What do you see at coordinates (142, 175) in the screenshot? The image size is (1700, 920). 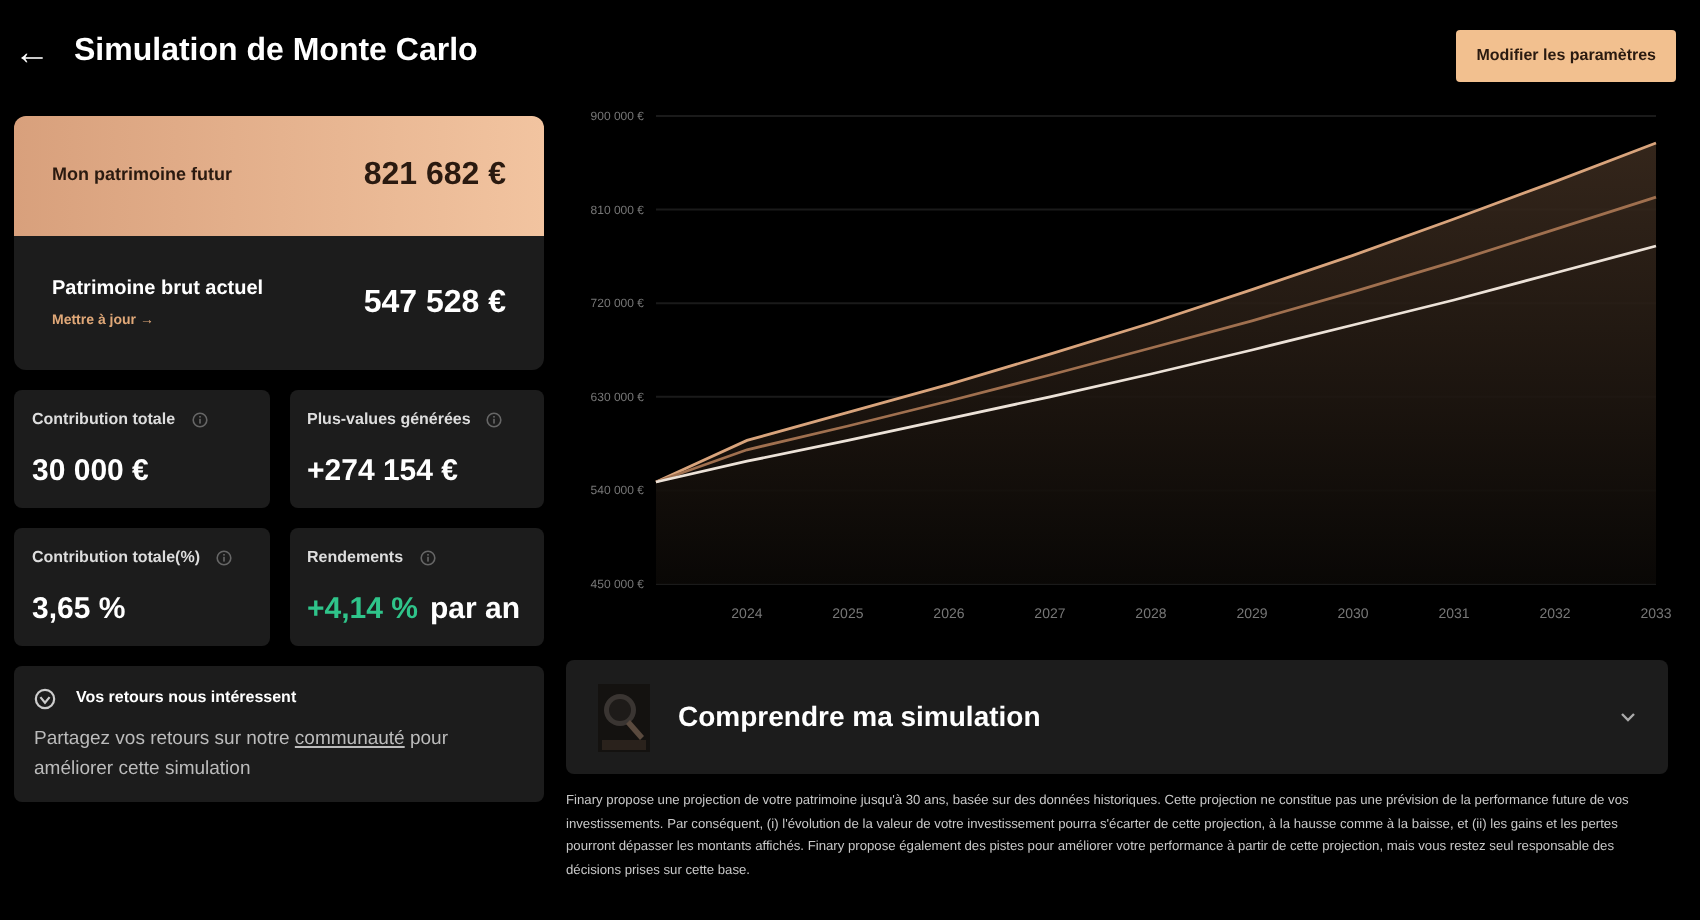 I see `future-wealth-label: Mon patrimoine futur` at bounding box center [142, 175].